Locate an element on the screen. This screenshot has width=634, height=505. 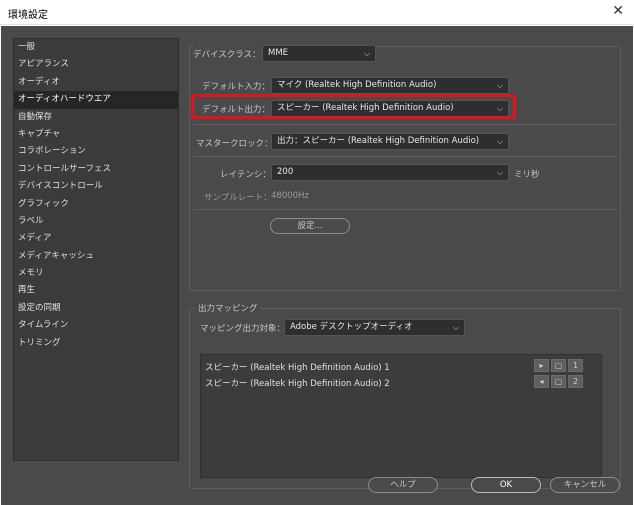
channel-number: 2 is located at coordinates (575, 381).